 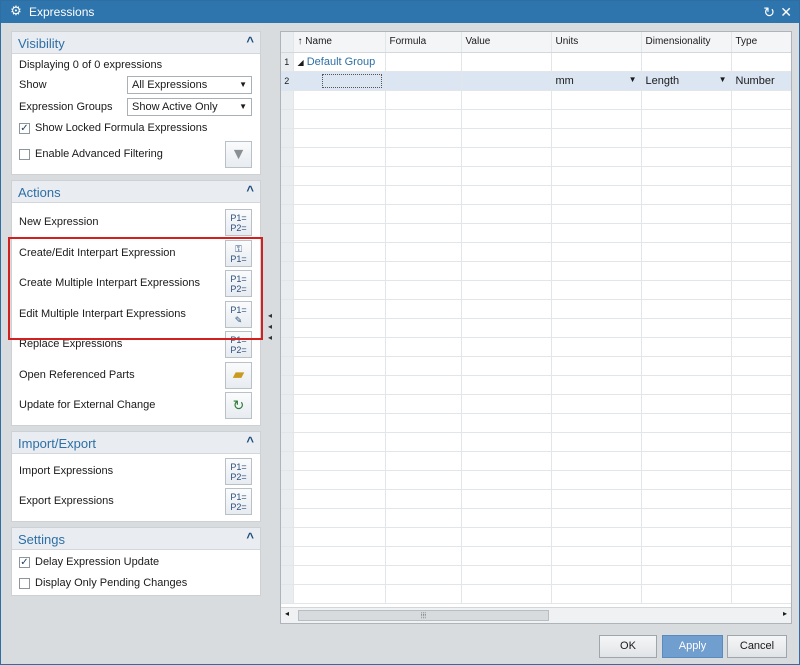 What do you see at coordinates (506, 42) in the screenshot?
I see `column-header-value: Value` at bounding box center [506, 42].